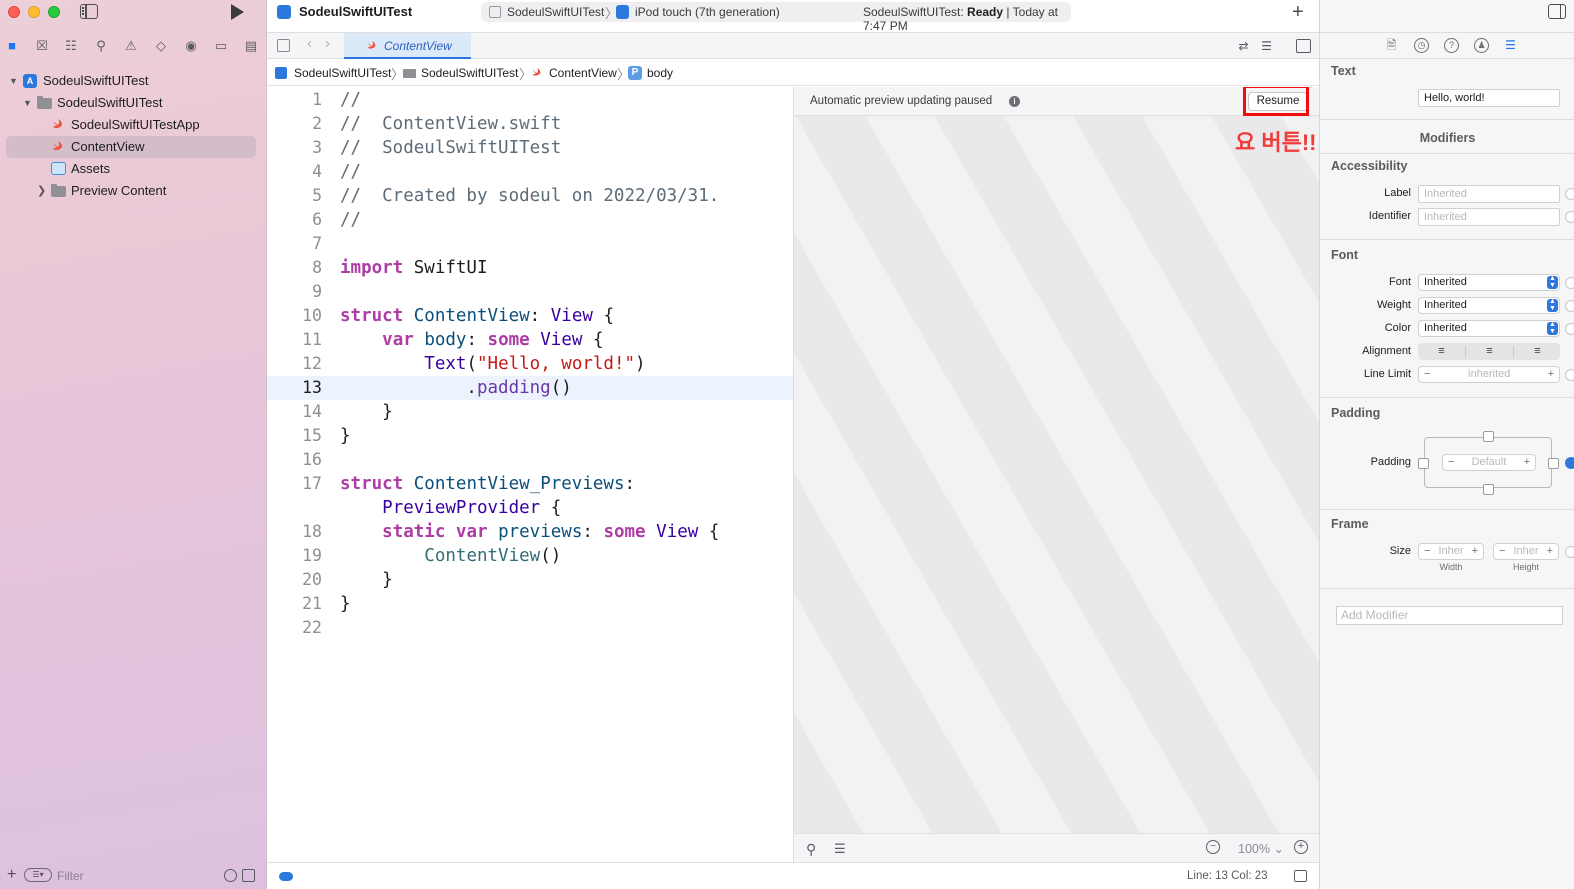 The height and width of the screenshot is (889, 1574). I want to click on issue-navigator-icon: ⚠, so click(131, 46).